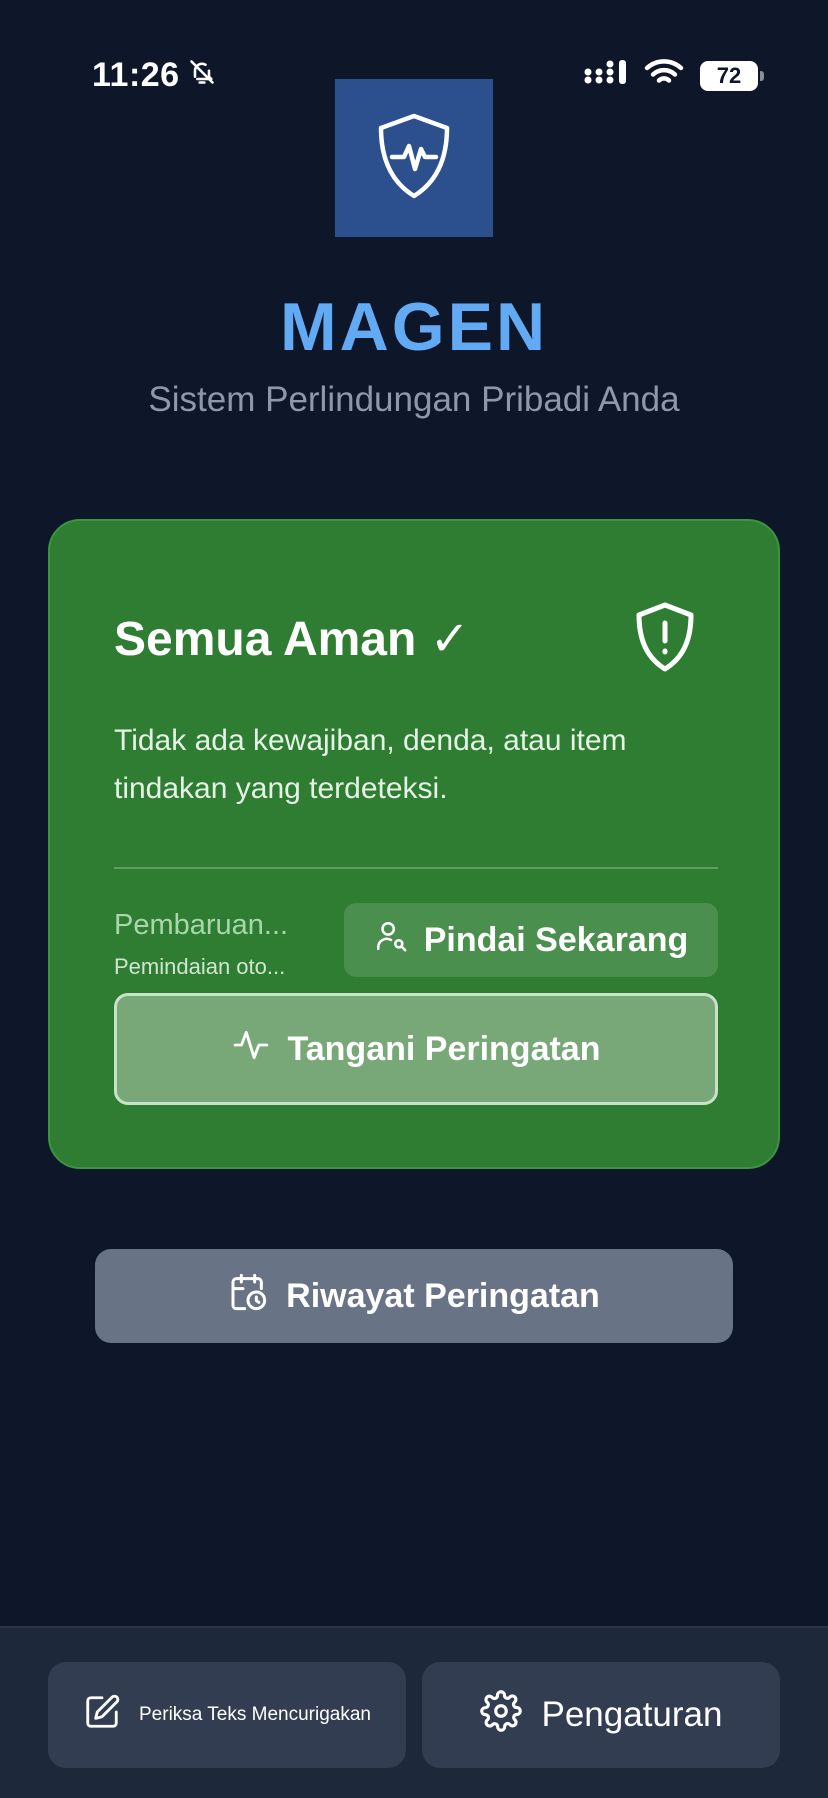  Describe the element at coordinates (500, 1715) in the screenshot. I see `gear-icon` at that location.